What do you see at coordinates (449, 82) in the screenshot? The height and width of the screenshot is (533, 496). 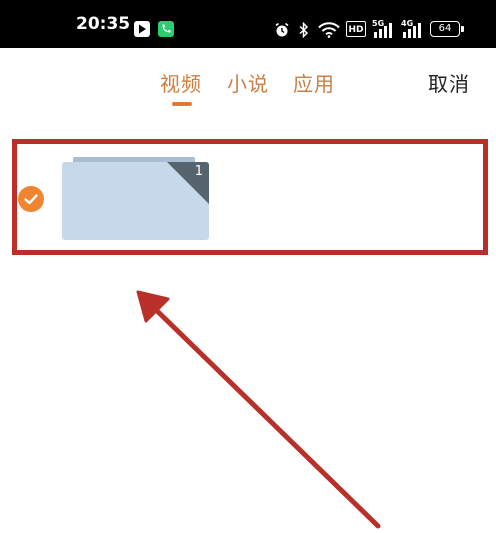 I see `cancel-button: 取消` at bounding box center [449, 82].